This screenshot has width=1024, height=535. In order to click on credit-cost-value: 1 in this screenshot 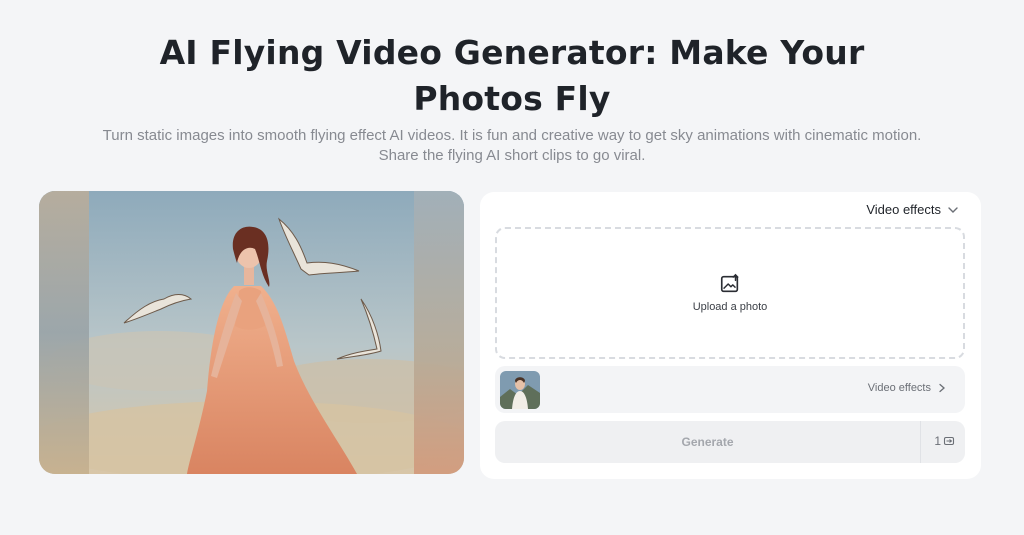, I will do `click(937, 441)`.